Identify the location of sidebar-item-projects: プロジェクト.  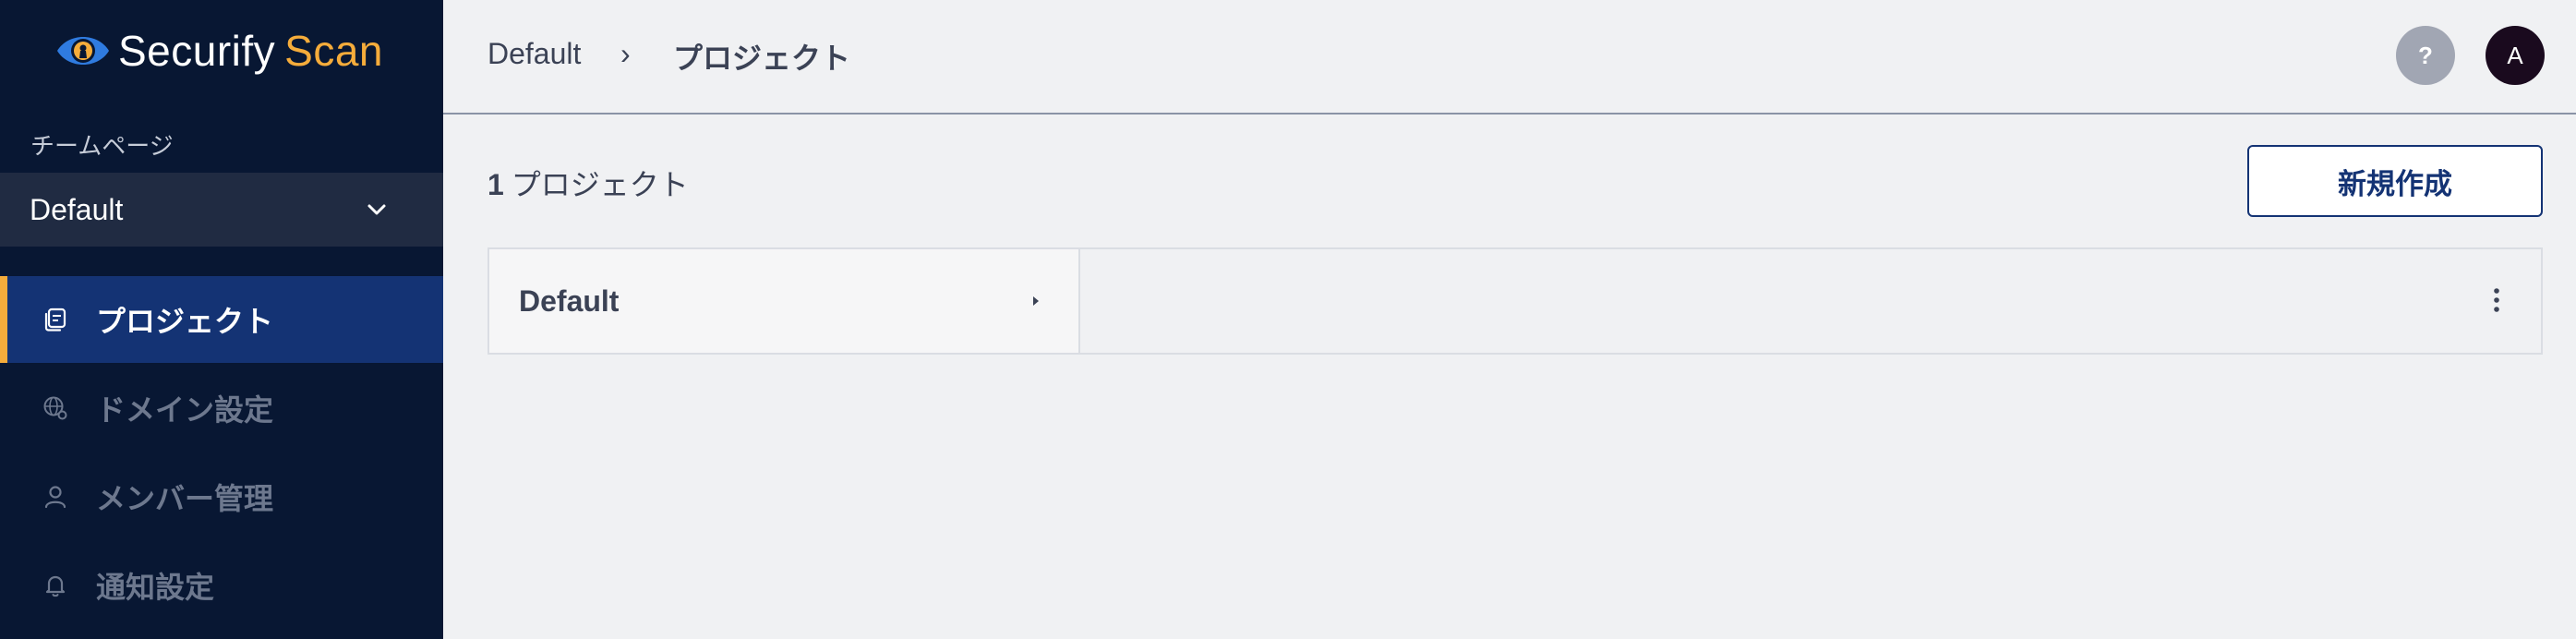
(221, 319).